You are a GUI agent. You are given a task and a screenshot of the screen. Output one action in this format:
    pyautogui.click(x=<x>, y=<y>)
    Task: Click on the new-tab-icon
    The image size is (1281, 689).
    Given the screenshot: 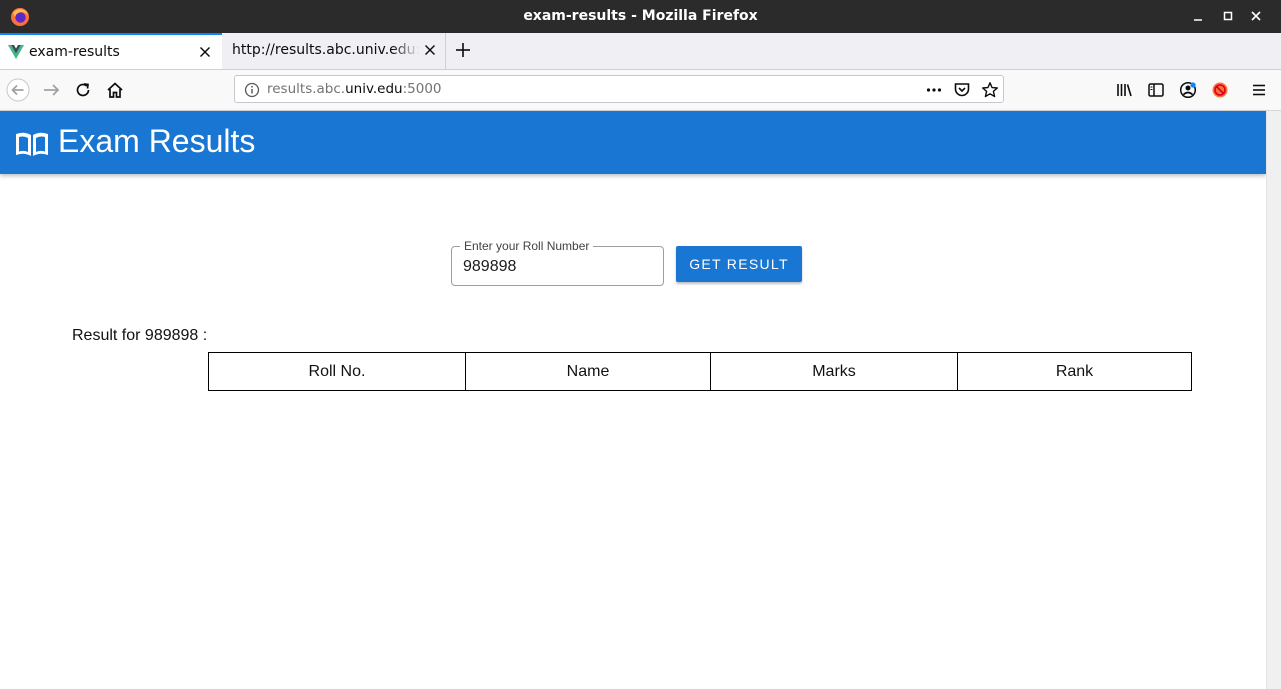 What is the action you would take?
    pyautogui.click(x=463, y=50)
    